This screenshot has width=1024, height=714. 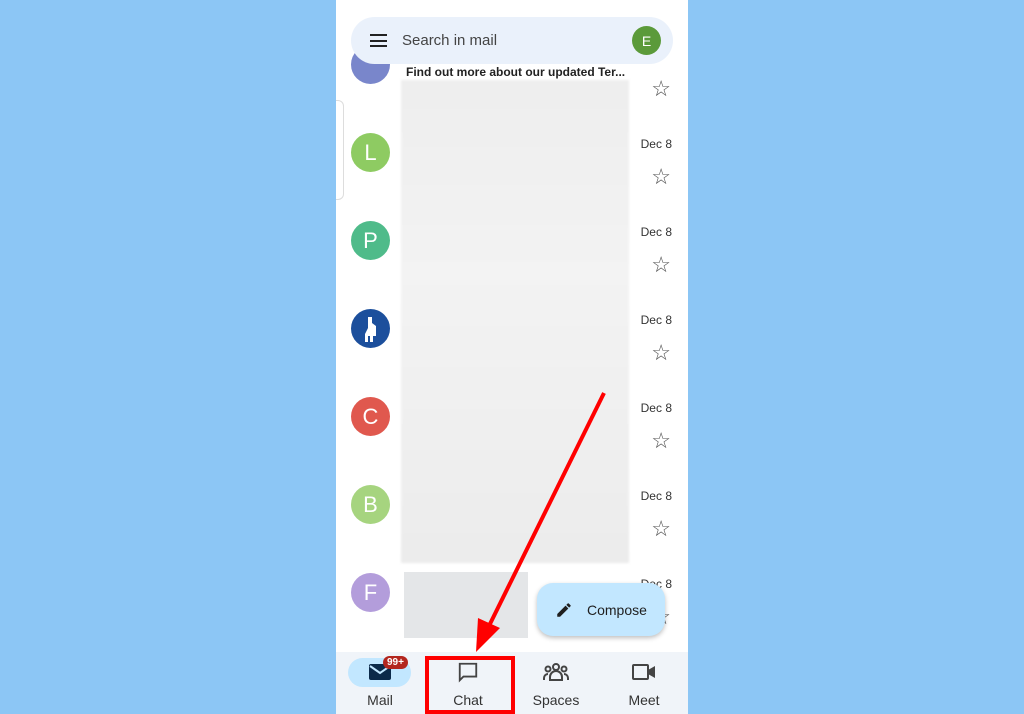 What do you see at coordinates (470, 685) in the screenshot?
I see `annotation-highlight-box` at bounding box center [470, 685].